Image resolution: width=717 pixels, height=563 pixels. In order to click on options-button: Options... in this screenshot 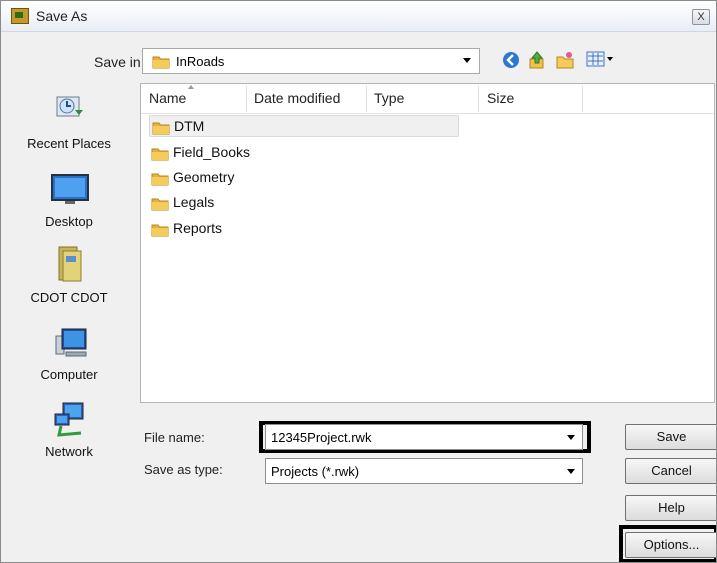, I will do `click(670, 545)`.